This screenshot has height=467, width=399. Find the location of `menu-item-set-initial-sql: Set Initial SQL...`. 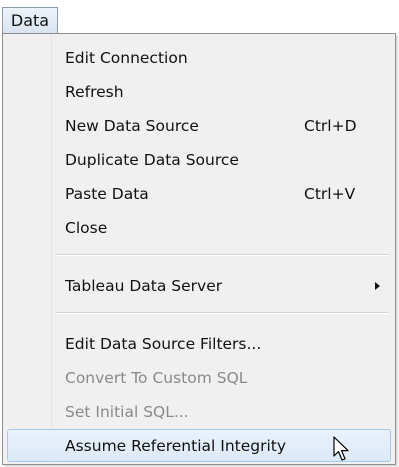

menu-item-set-initial-sql: Set Initial SQL... is located at coordinates (199, 412).